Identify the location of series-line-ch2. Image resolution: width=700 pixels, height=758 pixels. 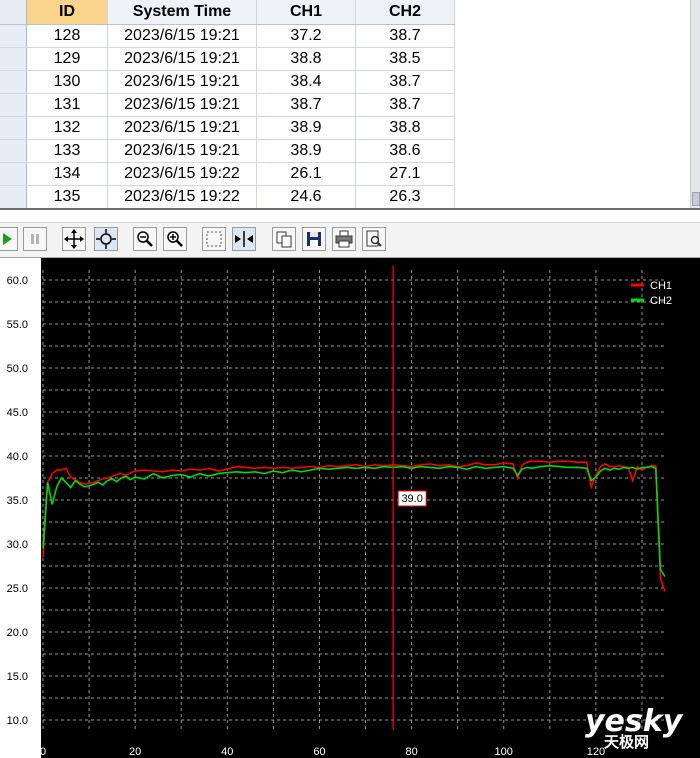
(354, 521).